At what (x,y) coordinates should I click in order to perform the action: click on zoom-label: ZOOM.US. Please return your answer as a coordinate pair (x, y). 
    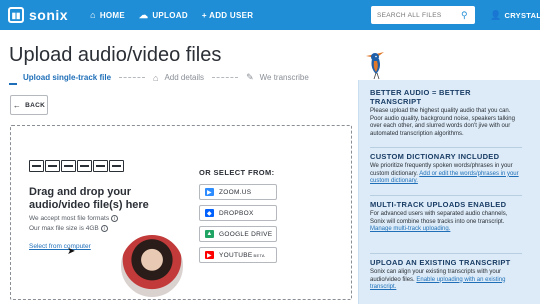
    Looking at the image, I should click on (235, 192).